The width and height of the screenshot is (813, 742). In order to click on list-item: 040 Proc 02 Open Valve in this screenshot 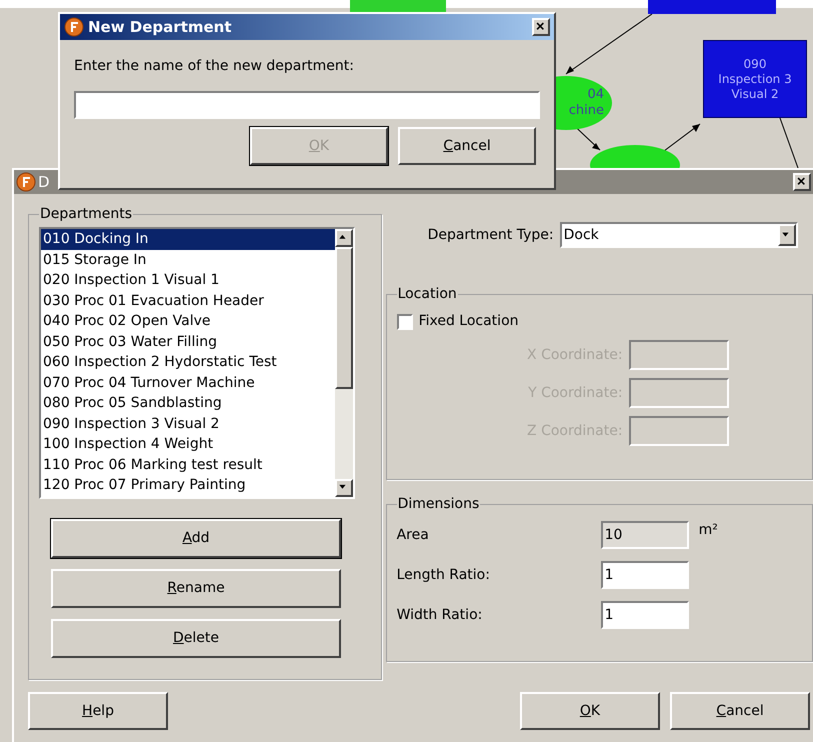, I will do `click(188, 321)`.